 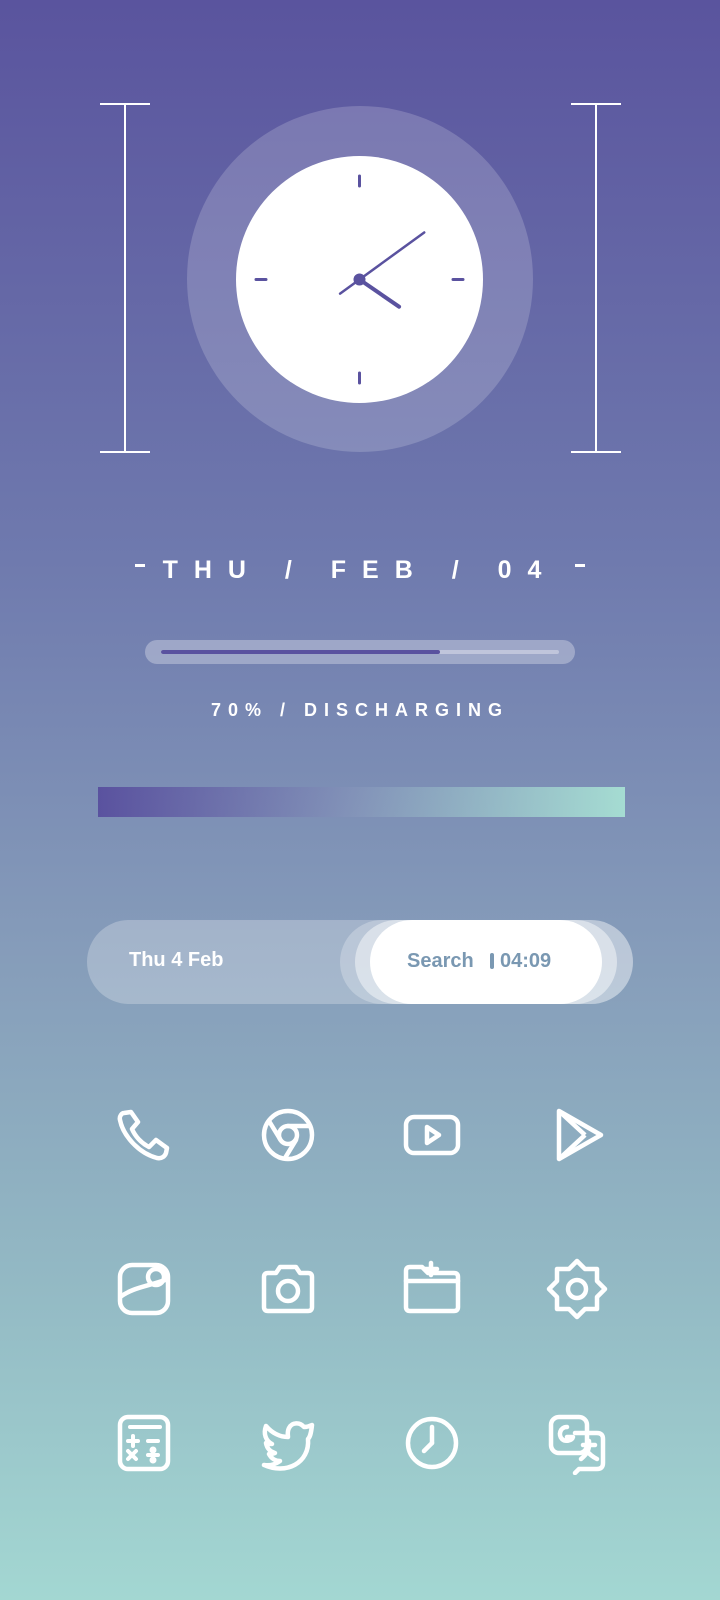 I want to click on files-icon, so click(x=432, y=1289).